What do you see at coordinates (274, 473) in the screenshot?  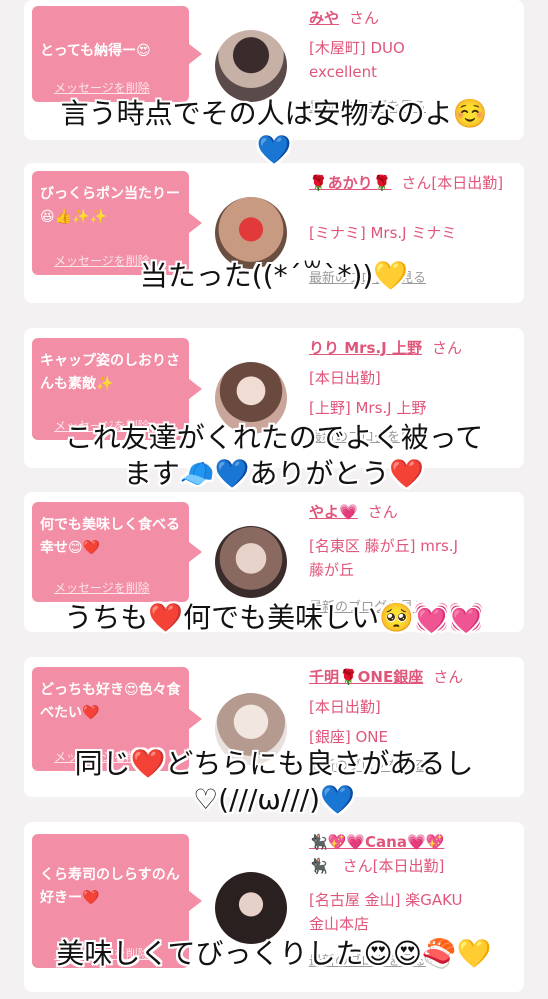 I see `overlay-line: ます🧢💙ありがとう❤️` at bounding box center [274, 473].